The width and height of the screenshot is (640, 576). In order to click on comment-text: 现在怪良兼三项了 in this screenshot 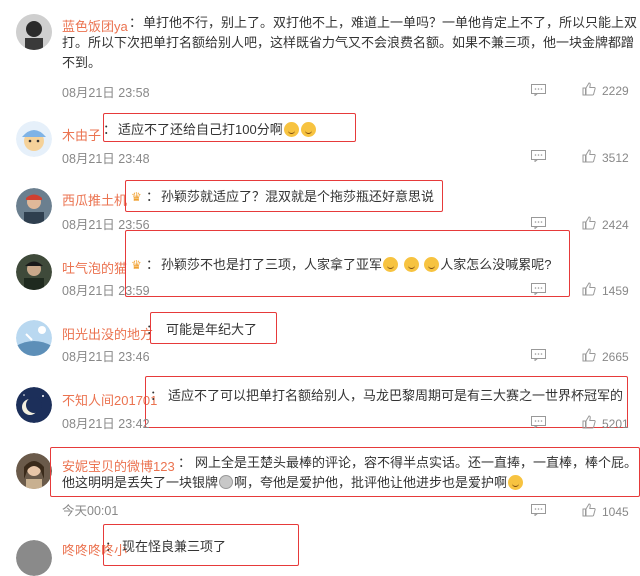, I will do `click(174, 546)`.